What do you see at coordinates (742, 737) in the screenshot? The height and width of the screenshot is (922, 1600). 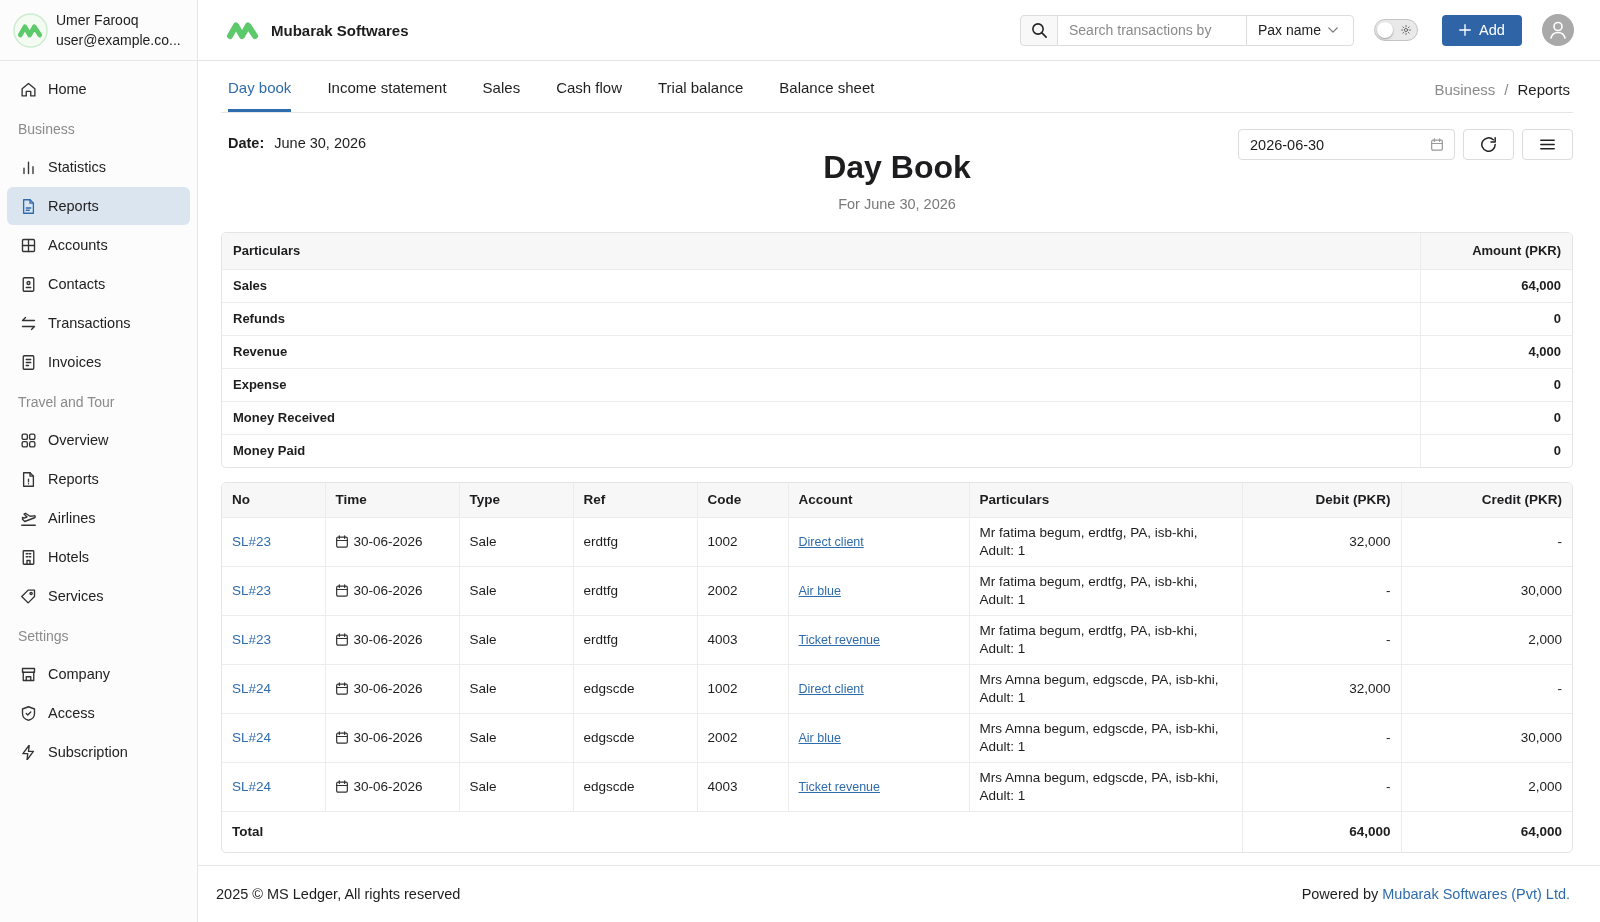 I see `table-cell: 2002` at bounding box center [742, 737].